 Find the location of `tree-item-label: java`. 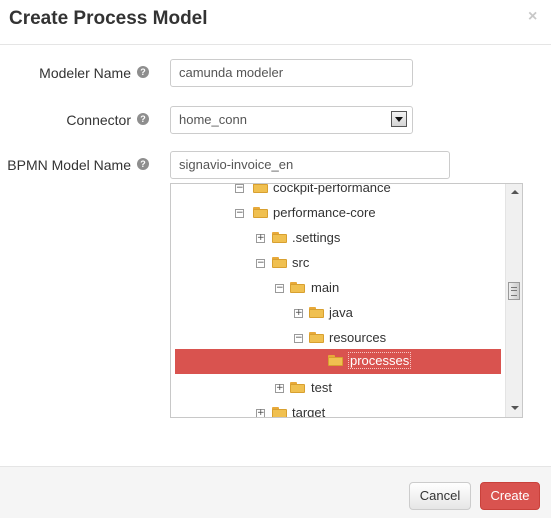

tree-item-label: java is located at coordinates (341, 312).